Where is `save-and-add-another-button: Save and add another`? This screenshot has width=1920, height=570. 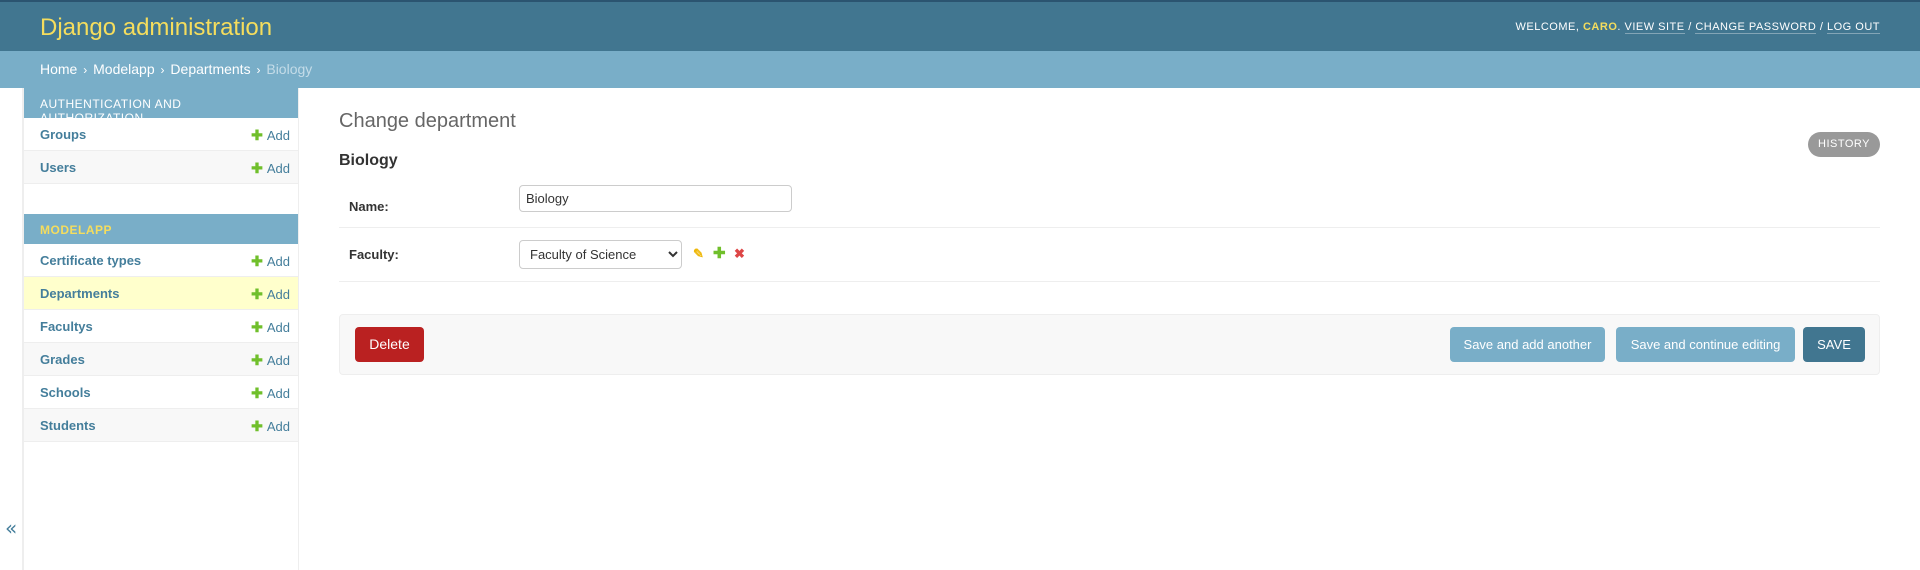
save-and-add-another-button: Save and add another is located at coordinates (1527, 344).